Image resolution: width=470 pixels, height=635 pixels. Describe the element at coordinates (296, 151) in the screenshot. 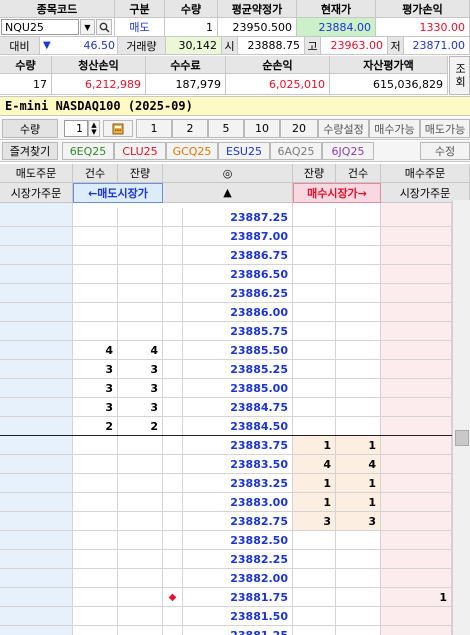

I see `favorite-6AQ25: 6AQ25` at that location.